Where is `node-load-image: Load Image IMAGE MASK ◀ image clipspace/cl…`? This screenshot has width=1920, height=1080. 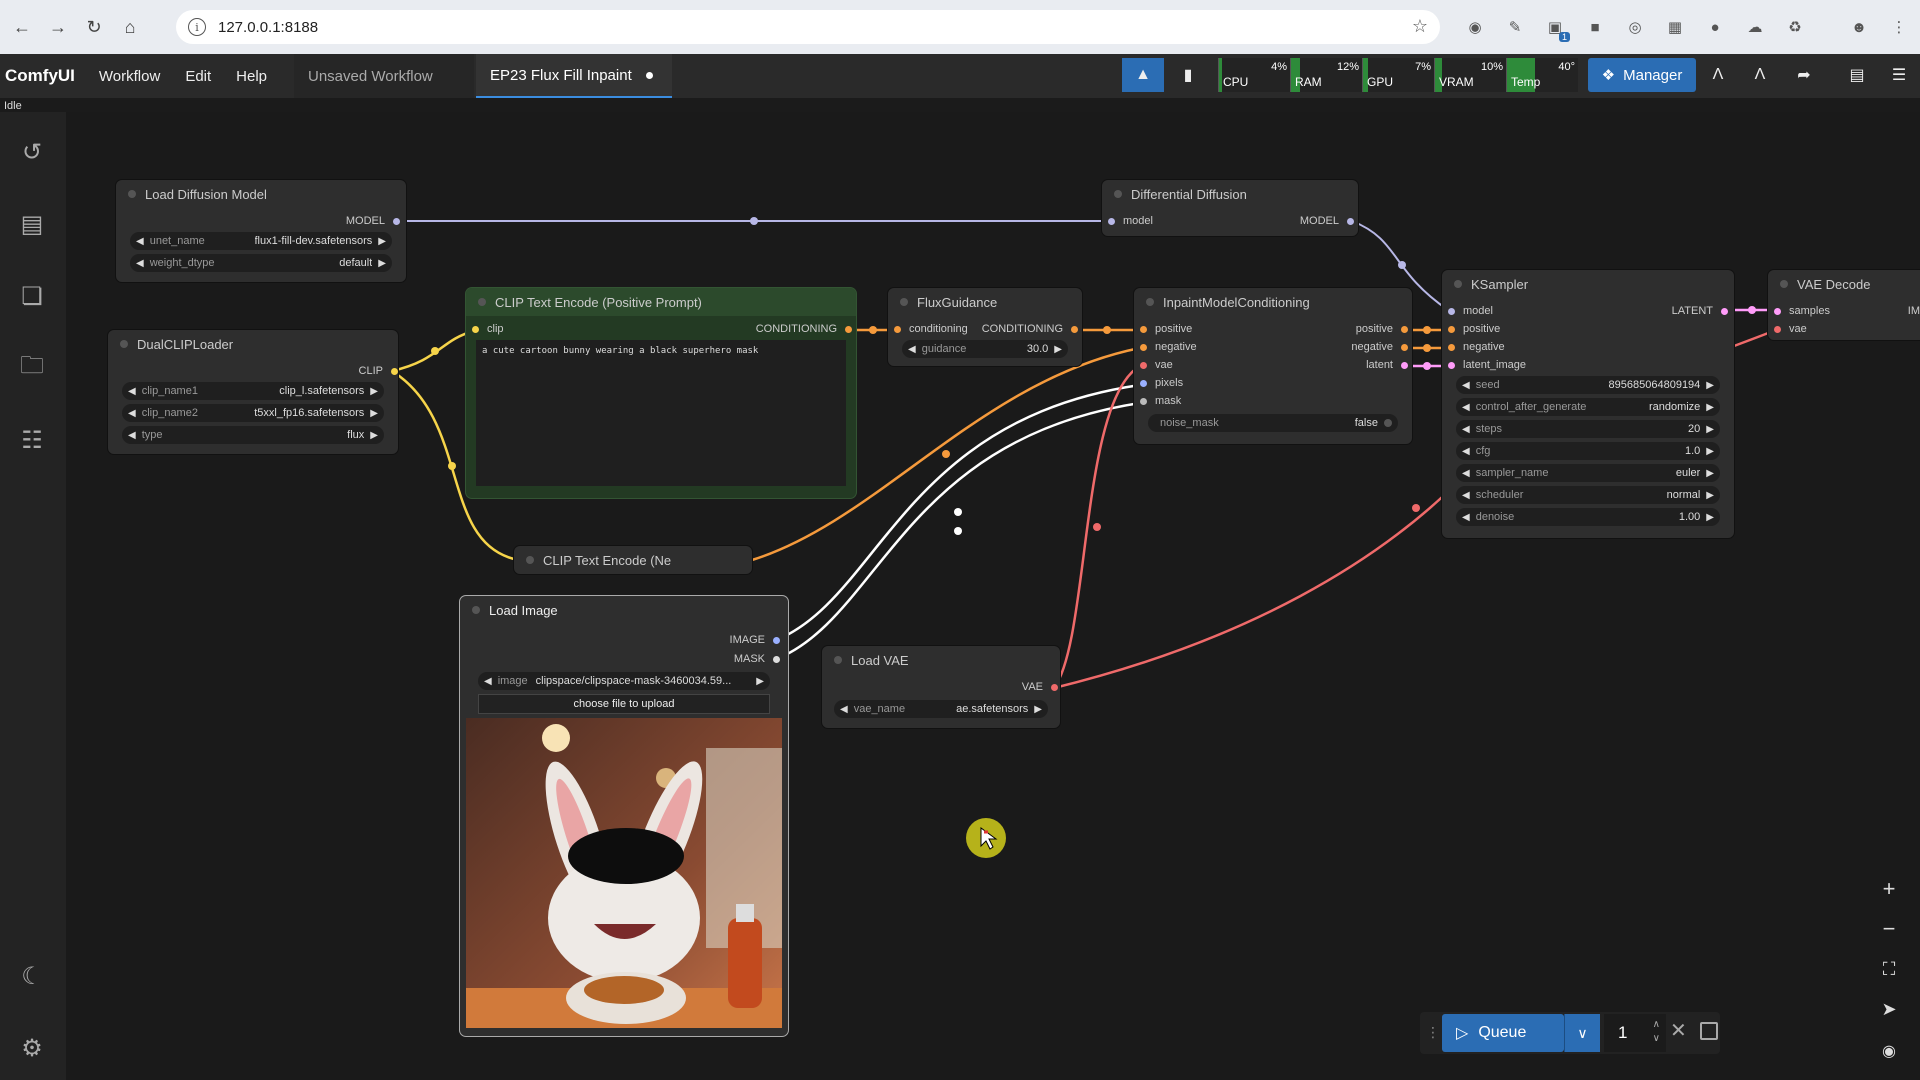
node-load-image: Load Image IMAGE MASK ◀ image clipspace/cl… is located at coordinates (624, 816).